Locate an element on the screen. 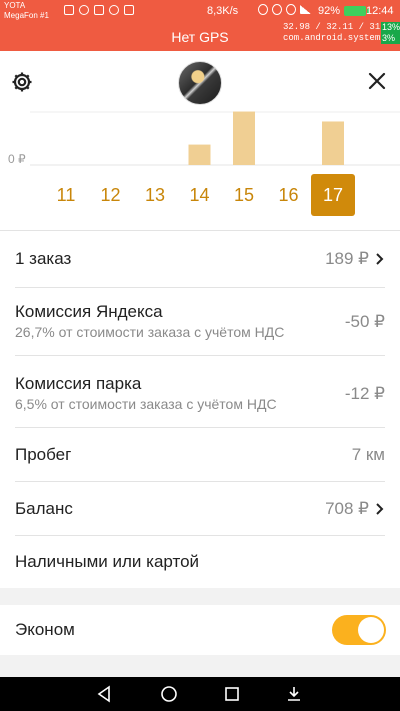 This screenshot has height=711, width=400. park-commission-description: 6,5% от стоимости заказа с учётом НДС is located at coordinates (146, 404).